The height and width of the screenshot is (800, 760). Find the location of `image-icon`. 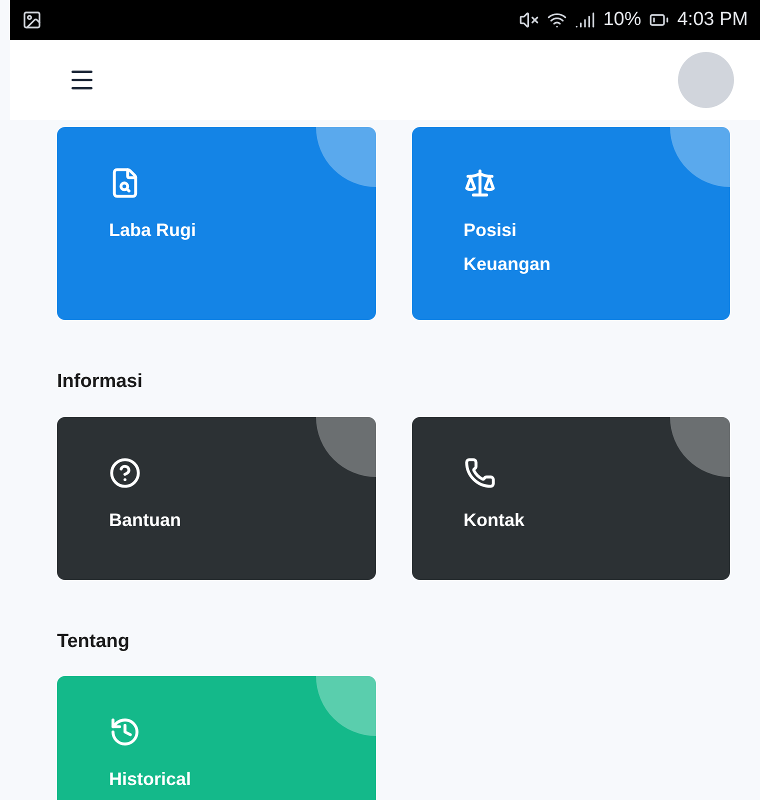

image-icon is located at coordinates (32, 20).